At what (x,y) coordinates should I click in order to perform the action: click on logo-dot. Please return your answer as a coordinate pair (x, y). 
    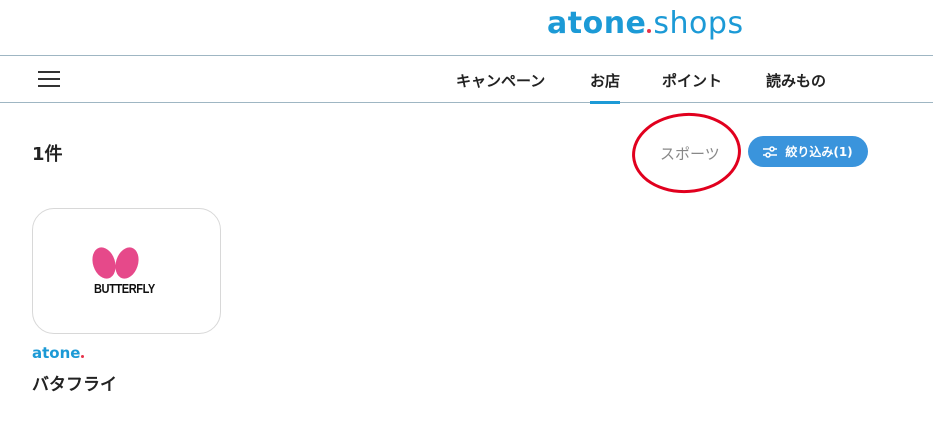
    Looking at the image, I should click on (649, 31).